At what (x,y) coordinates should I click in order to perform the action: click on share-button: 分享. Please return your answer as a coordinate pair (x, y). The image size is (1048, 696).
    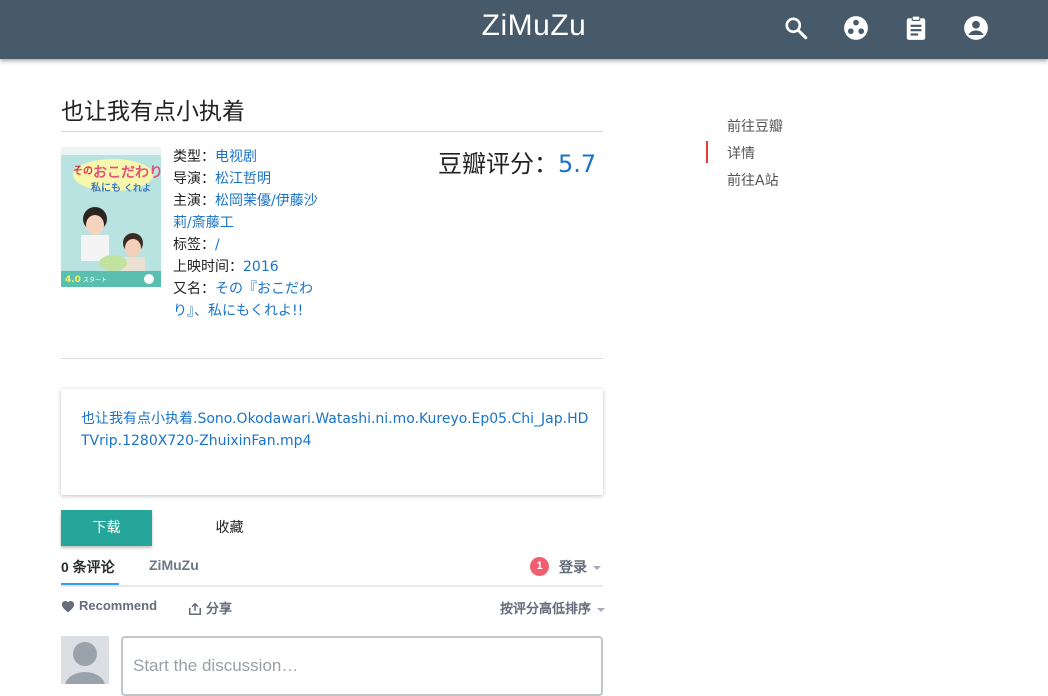
    Looking at the image, I should click on (210, 607).